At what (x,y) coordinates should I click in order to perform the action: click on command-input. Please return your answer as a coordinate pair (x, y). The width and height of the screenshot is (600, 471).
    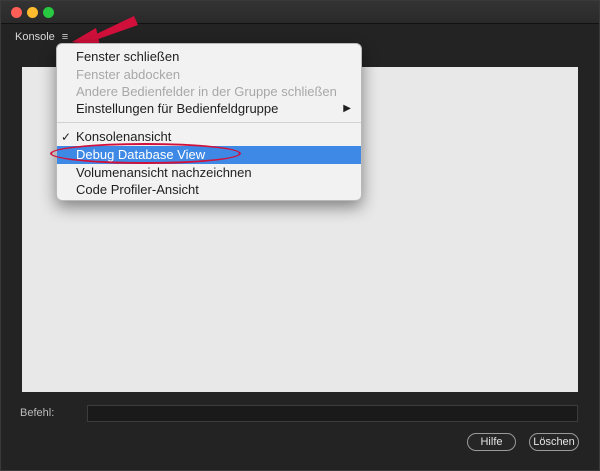
    Looking at the image, I should click on (332, 413).